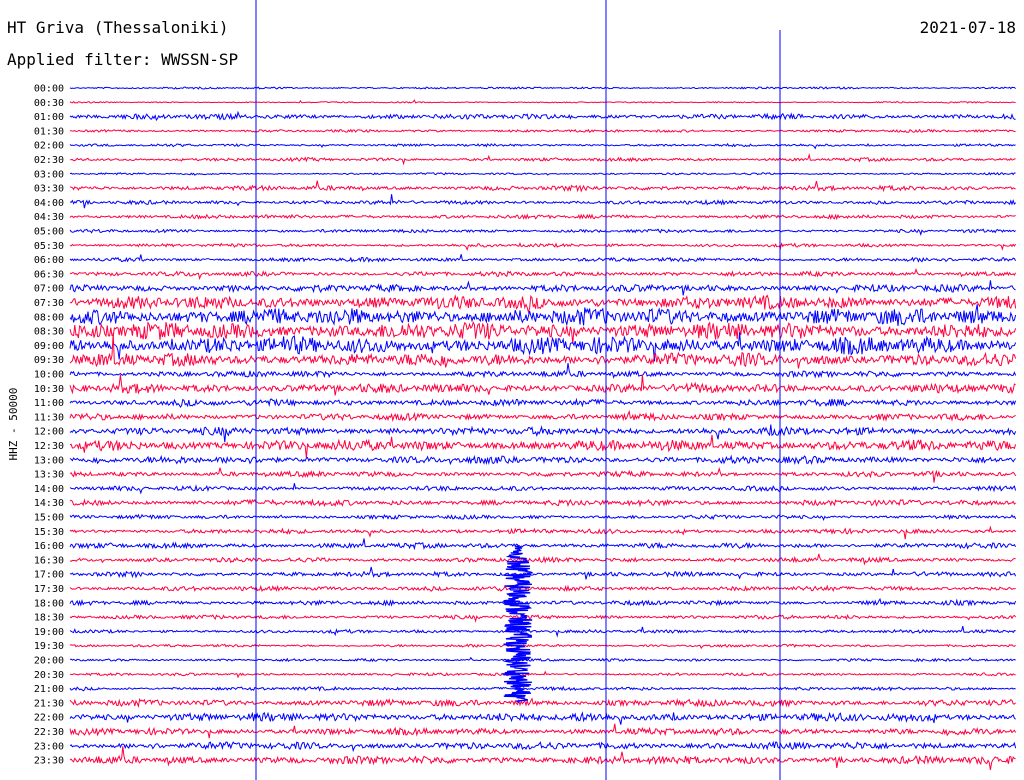 This screenshot has width=1024, height=780. What do you see at coordinates (49, 389) in the screenshot?
I see `row-time-label: 10:30` at bounding box center [49, 389].